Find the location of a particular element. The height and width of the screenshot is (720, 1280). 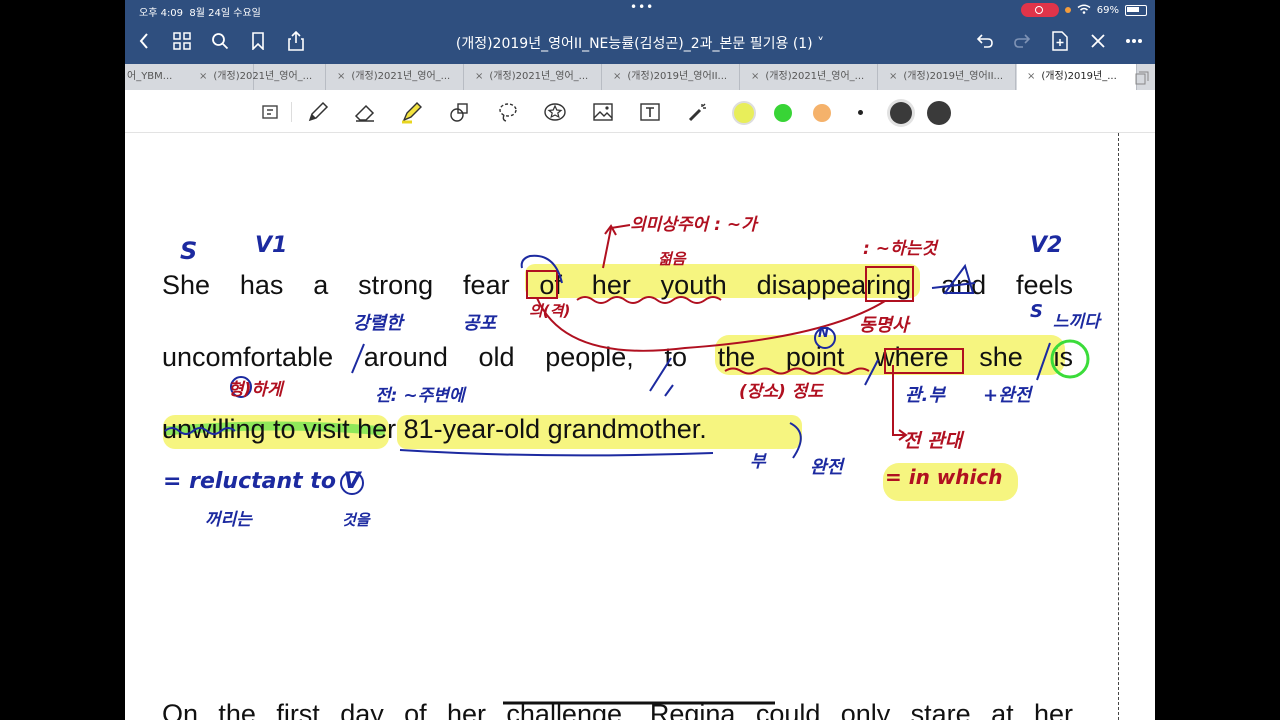

tab-overview-icon is located at coordinates (1142, 79).